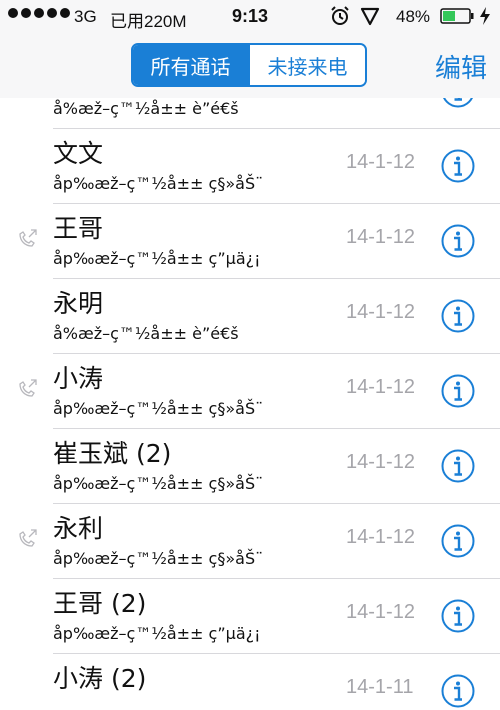 The image size is (500, 710). I want to click on status-time: 9:13, so click(250, 16).